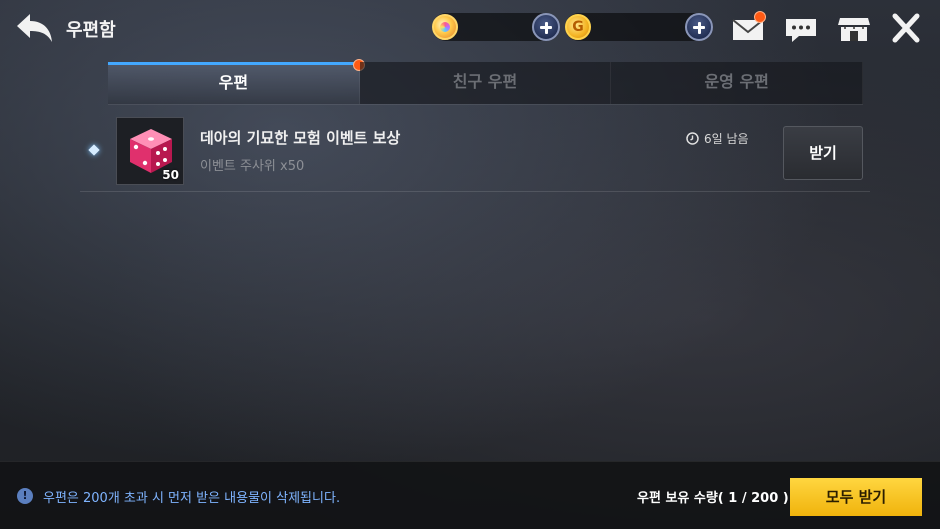 The height and width of the screenshot is (529, 940). What do you see at coordinates (699, 27) in the screenshot?
I see `add-gold-button` at bounding box center [699, 27].